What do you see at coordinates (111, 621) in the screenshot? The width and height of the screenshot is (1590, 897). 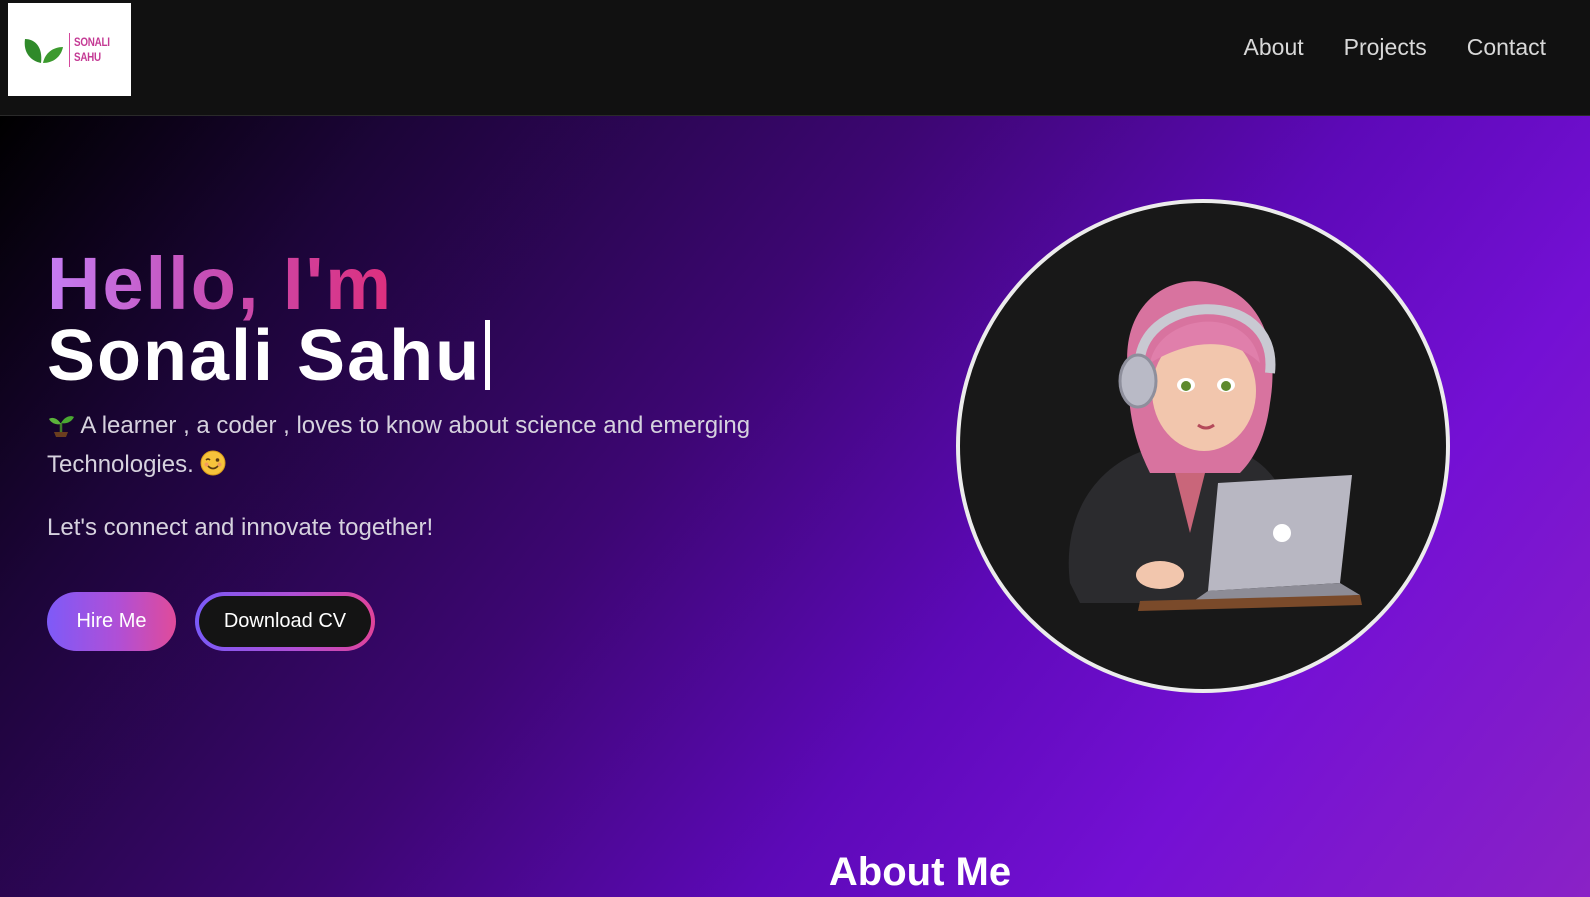 I see `hire-me-button: Hire Me` at bounding box center [111, 621].